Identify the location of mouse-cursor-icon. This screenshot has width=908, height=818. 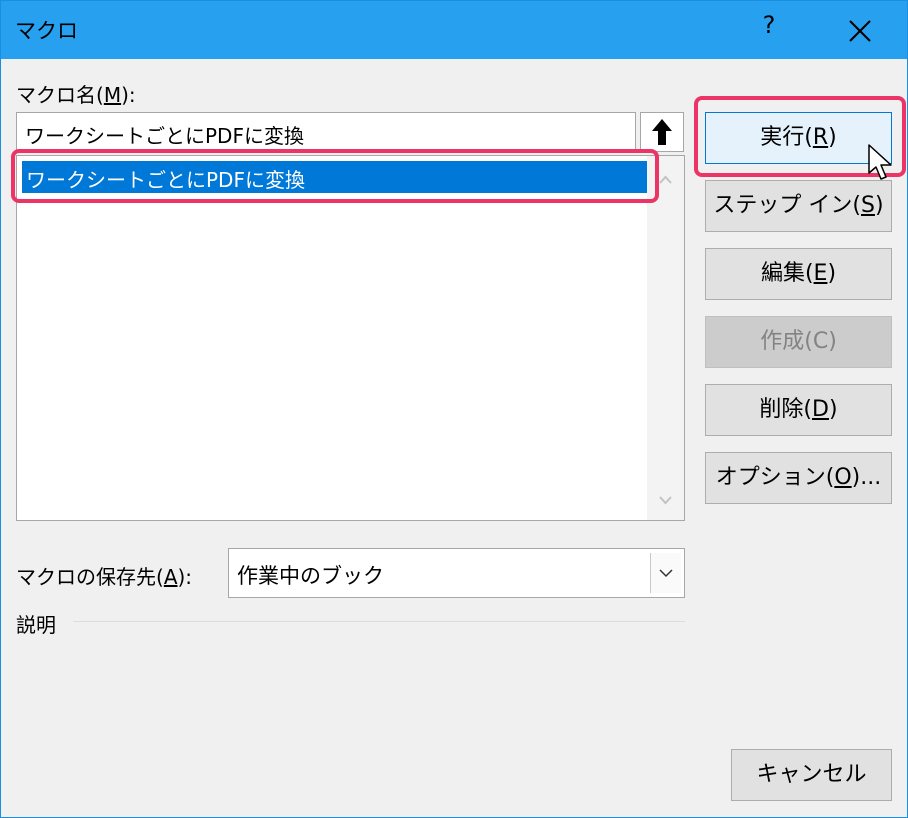
(880, 162).